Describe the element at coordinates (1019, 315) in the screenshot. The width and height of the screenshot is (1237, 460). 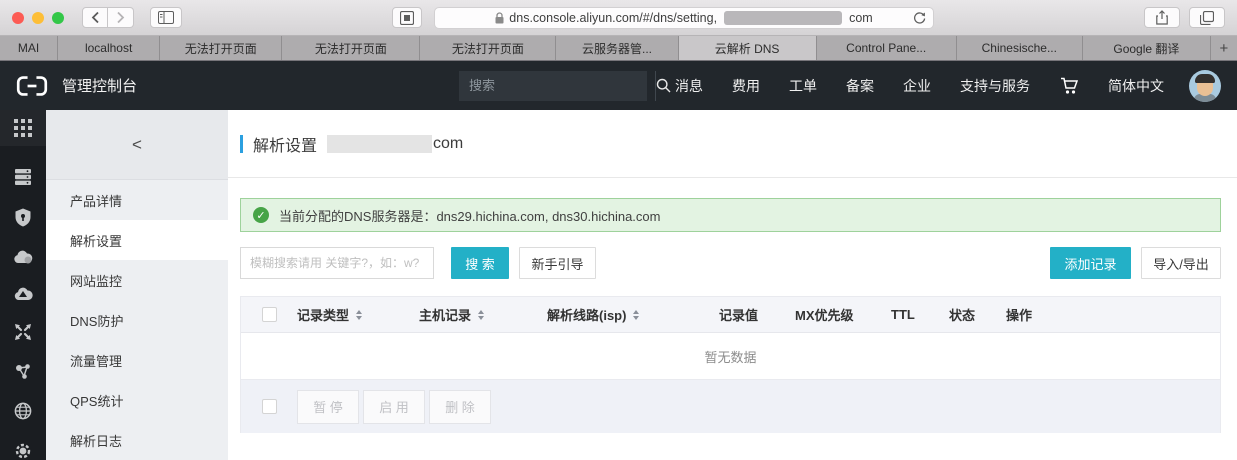
I see `col-actions: 操作` at that location.